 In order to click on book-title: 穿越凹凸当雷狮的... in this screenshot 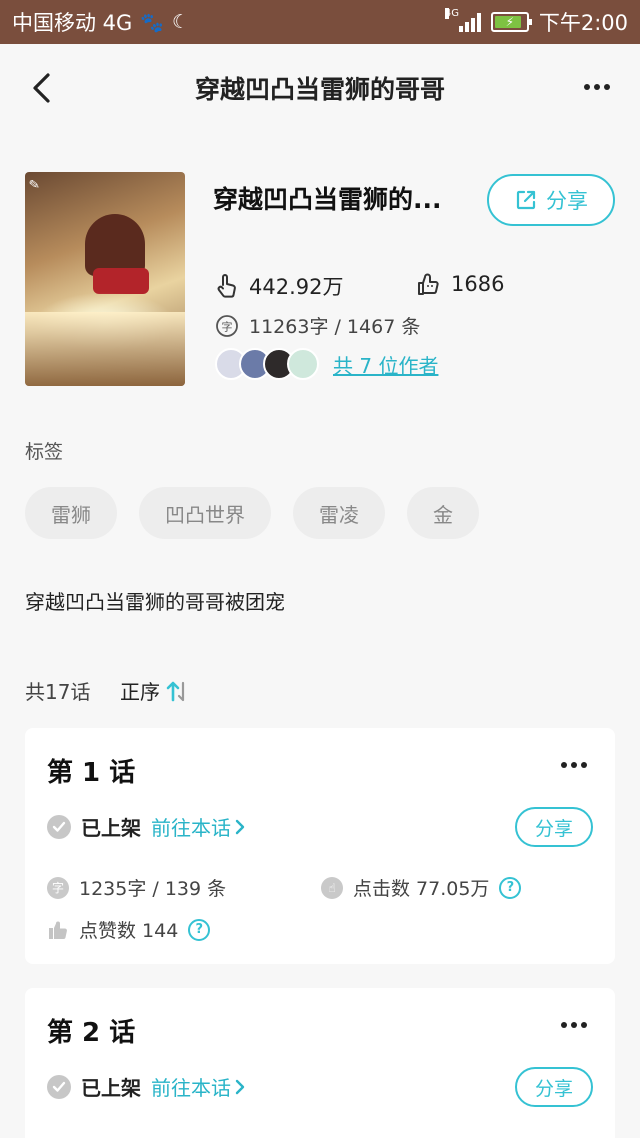, I will do `click(327, 199)`.